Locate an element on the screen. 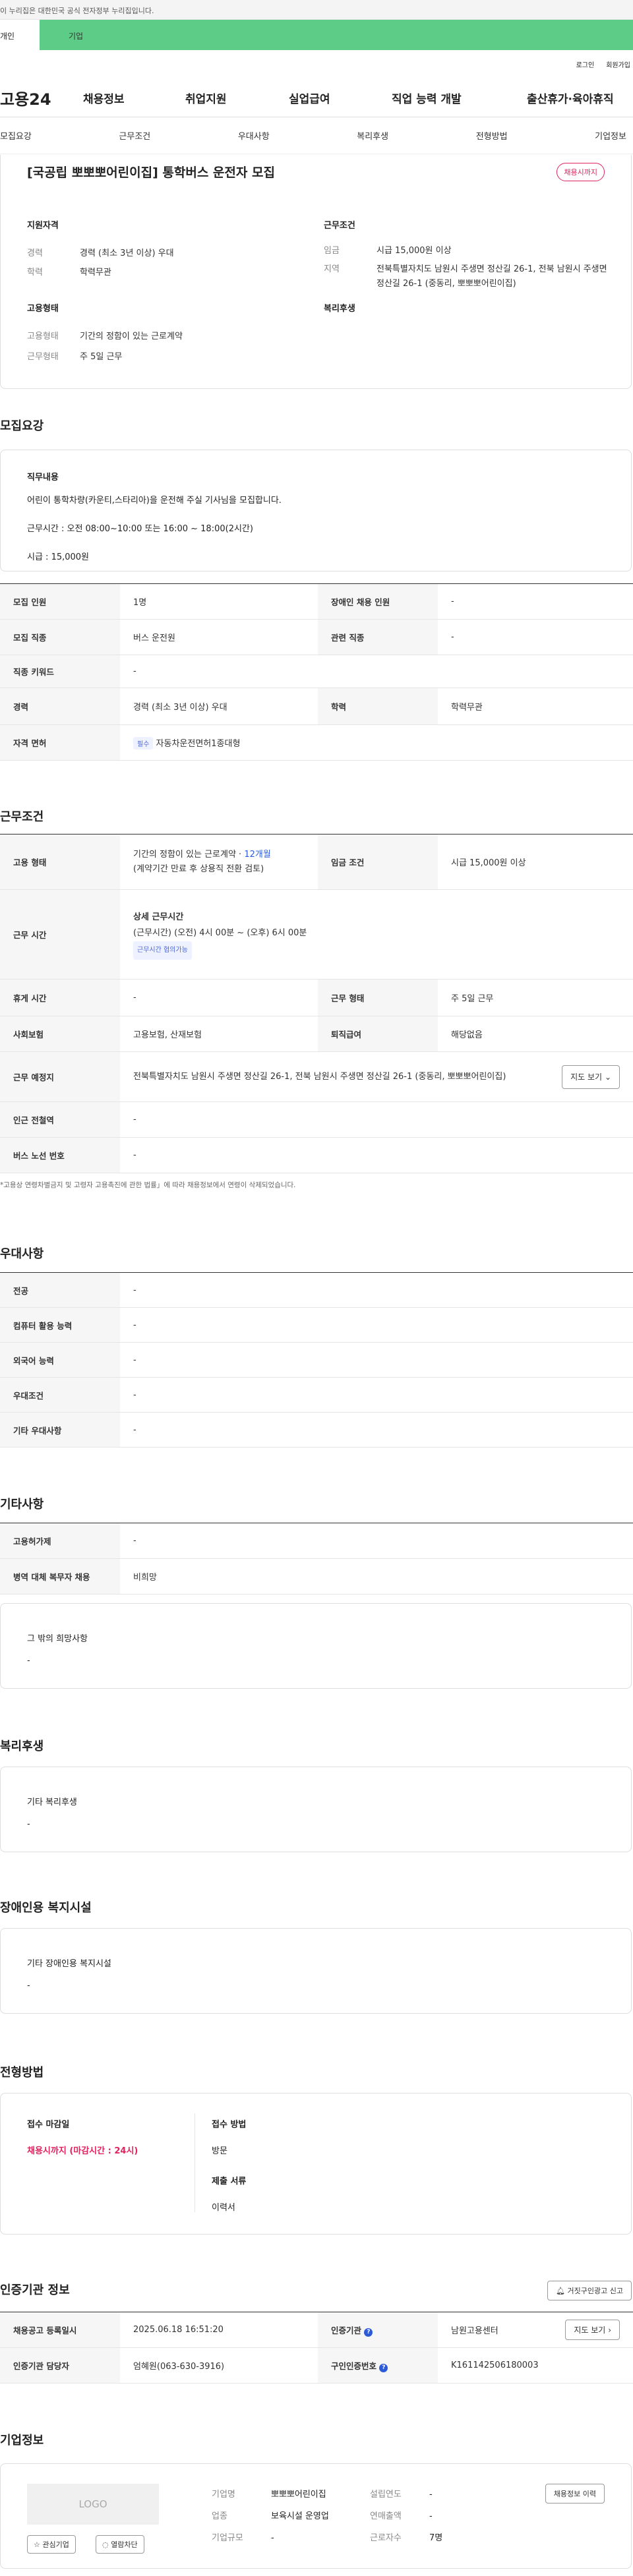  pref-heading: 우대사항 is located at coordinates (22, 1254).